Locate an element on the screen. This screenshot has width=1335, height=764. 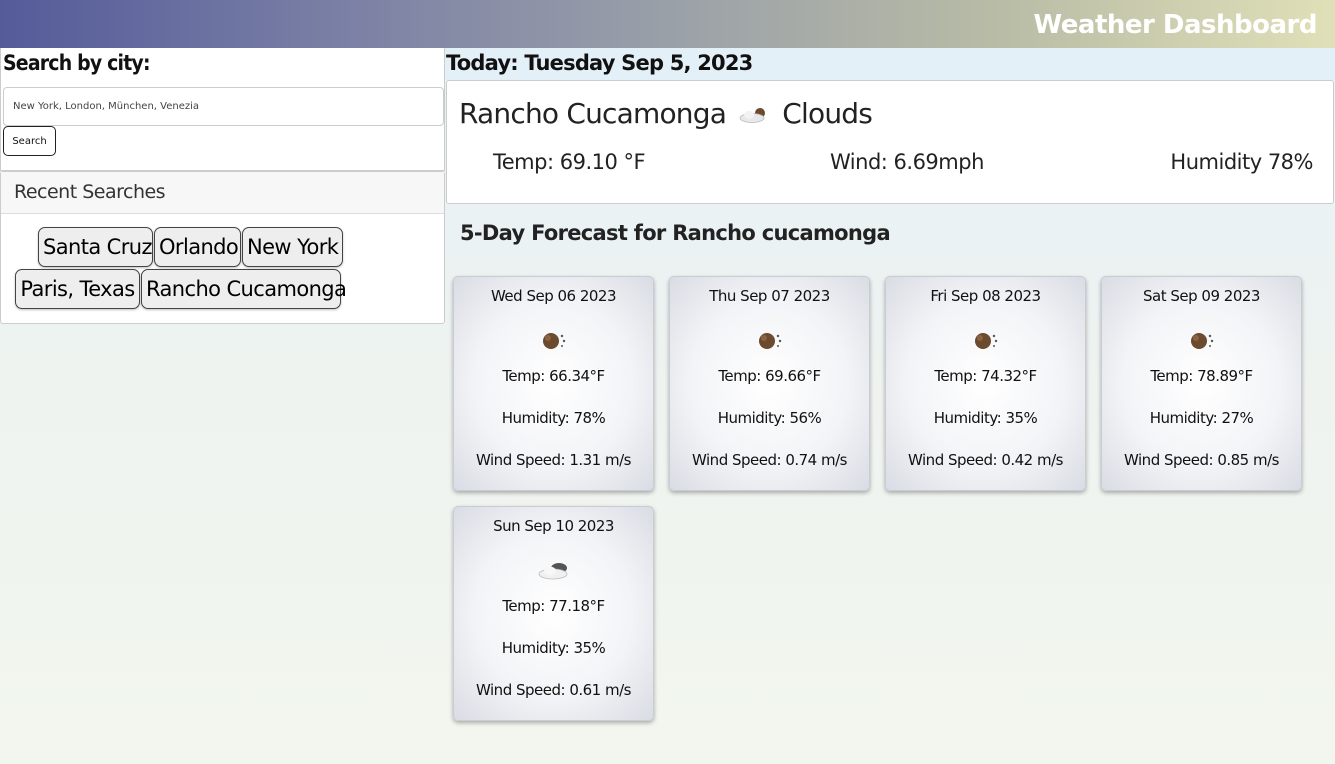
app-title: Weather Dashboard is located at coordinates (1175, 25).